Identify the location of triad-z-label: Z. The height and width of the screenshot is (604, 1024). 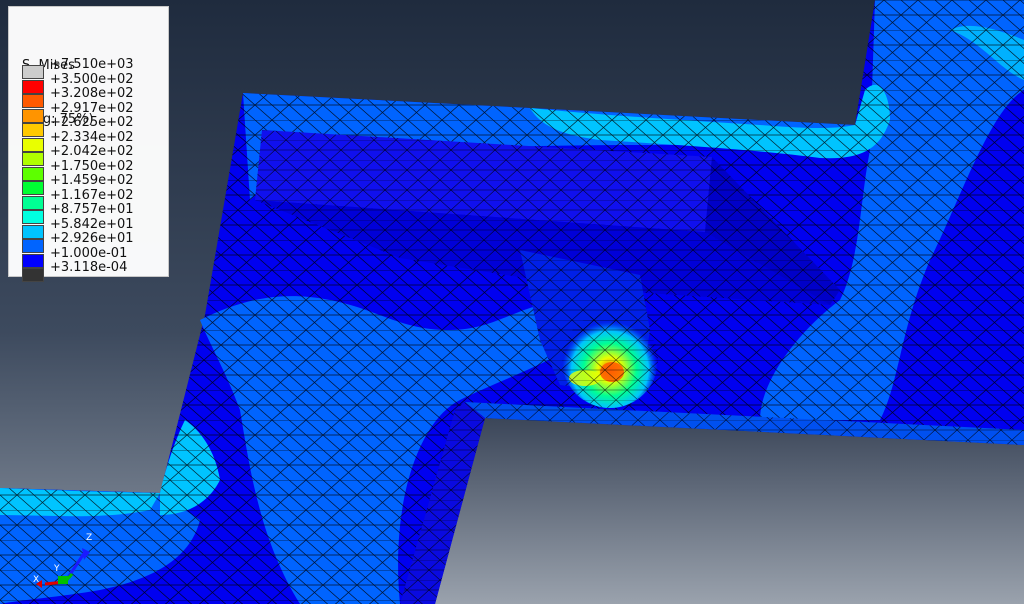
(89, 538).